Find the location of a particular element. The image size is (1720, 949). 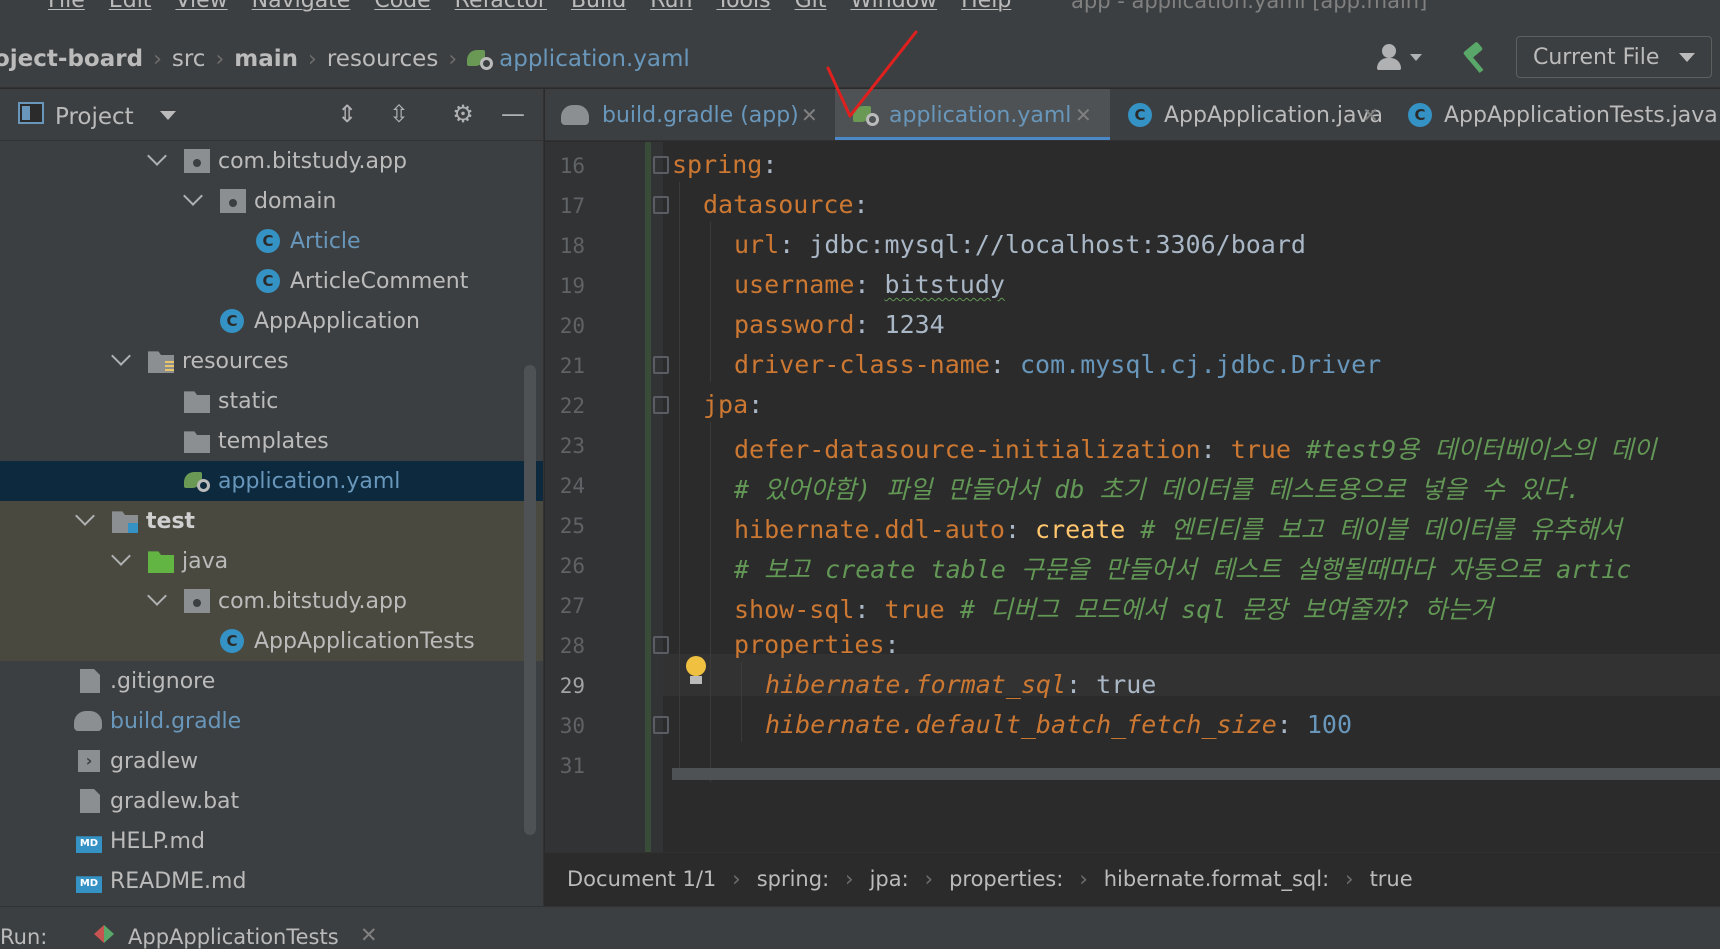

project-panel-header: Project ⇕ ⇳ ⚙ — is located at coordinates (271, 115).